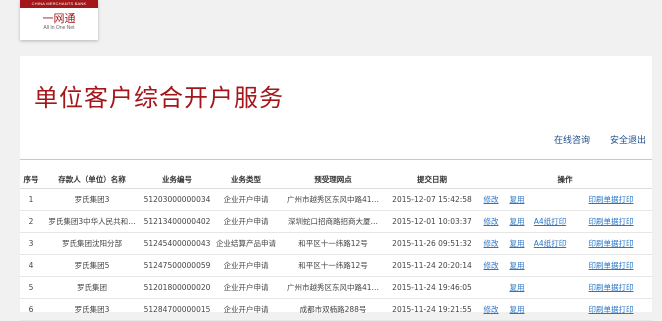  I want to click on logo-name-en: All In One Net, so click(59, 28).